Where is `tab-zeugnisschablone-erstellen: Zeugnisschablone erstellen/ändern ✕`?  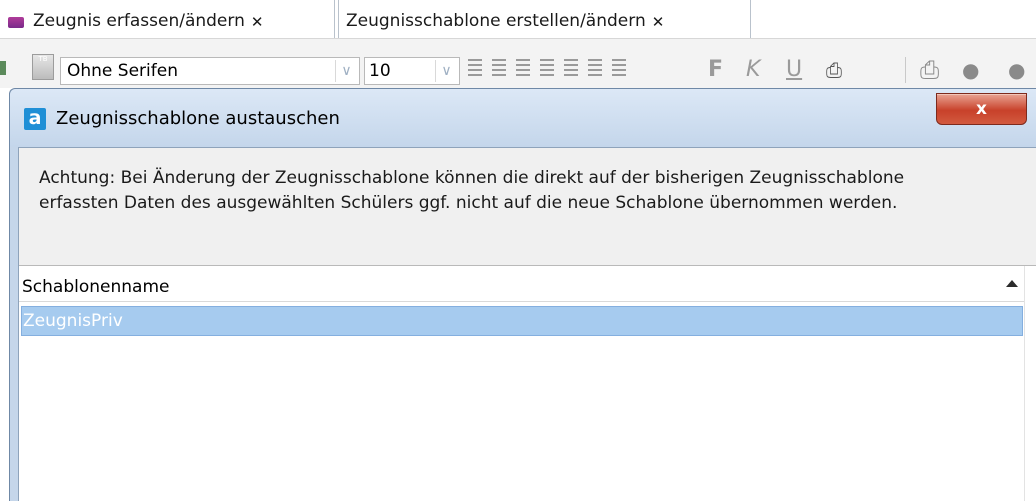
tab-zeugnisschablone-erstellen: Zeugnisschablone erstellen/ändern ✕ is located at coordinates (544, 19).